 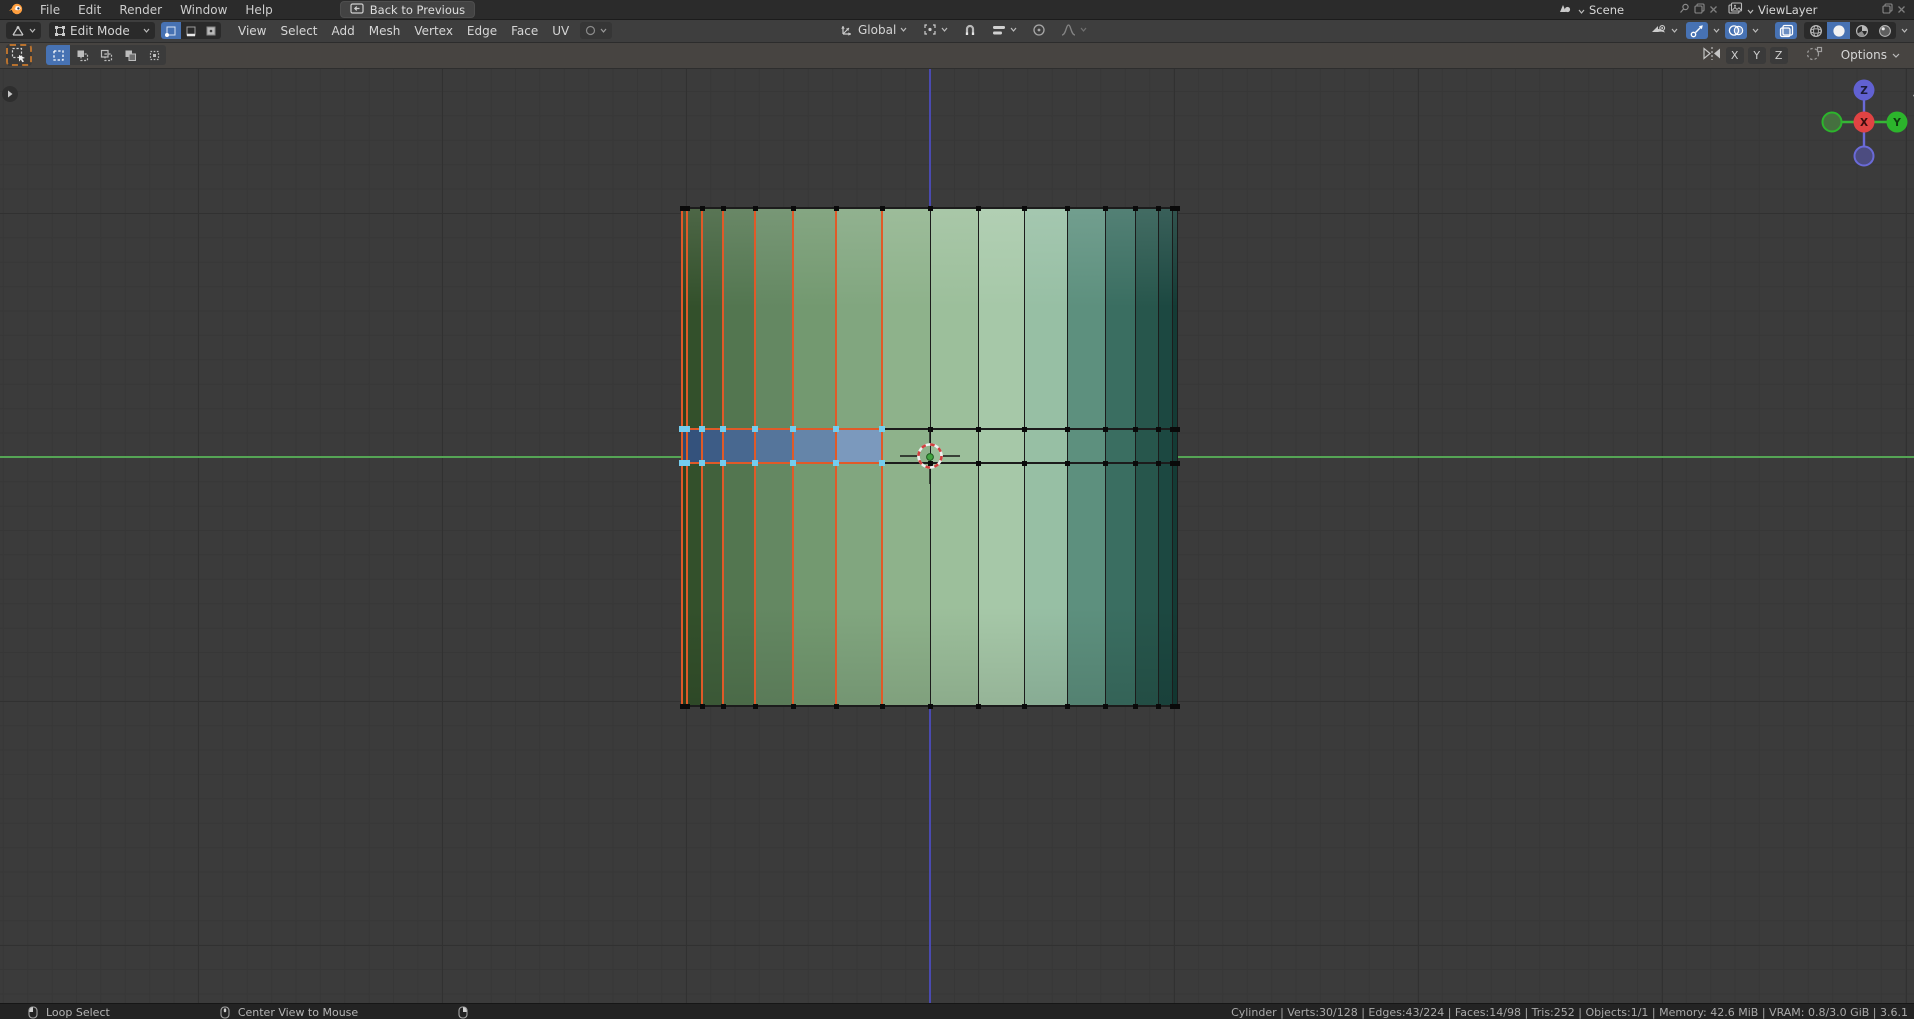 I want to click on menu-uv: UV, so click(x=560, y=31).